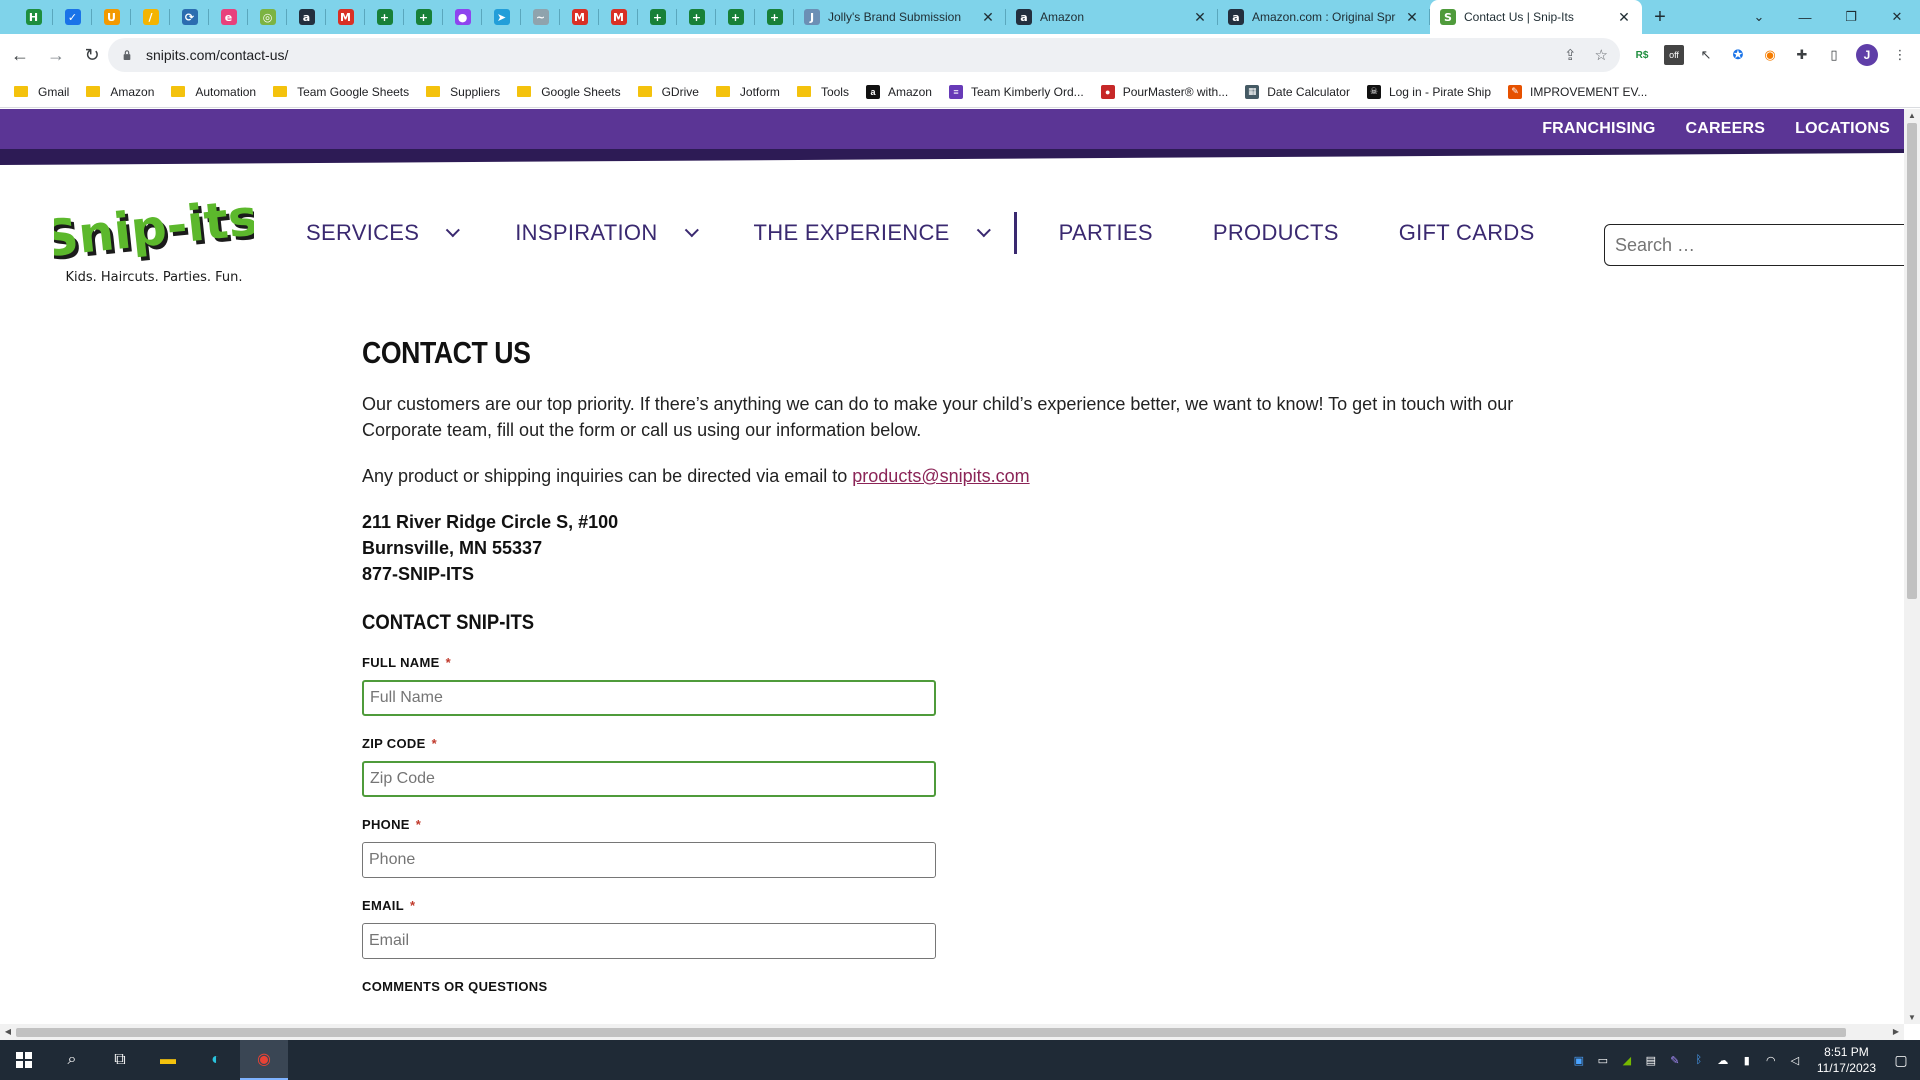 This screenshot has width=1920, height=1080. What do you see at coordinates (822, 92) in the screenshot?
I see `bookmark-item: Tools` at bounding box center [822, 92].